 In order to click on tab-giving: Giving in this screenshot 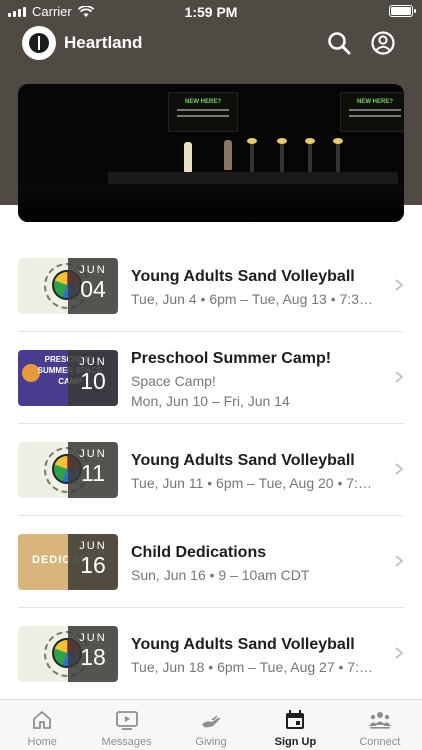, I will do `click(211, 725)`.